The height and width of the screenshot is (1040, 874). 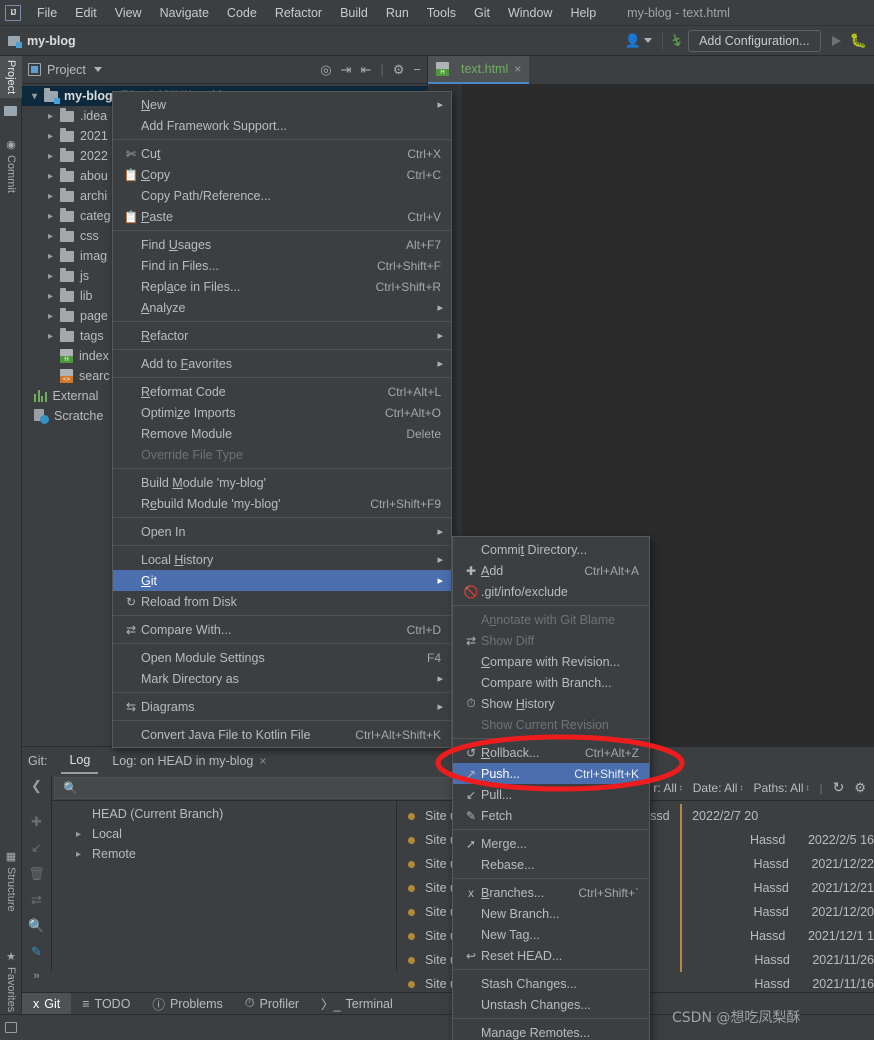 I want to click on menu-item-add-to-favorites: Add to Favorites ▸, so click(x=282, y=363).